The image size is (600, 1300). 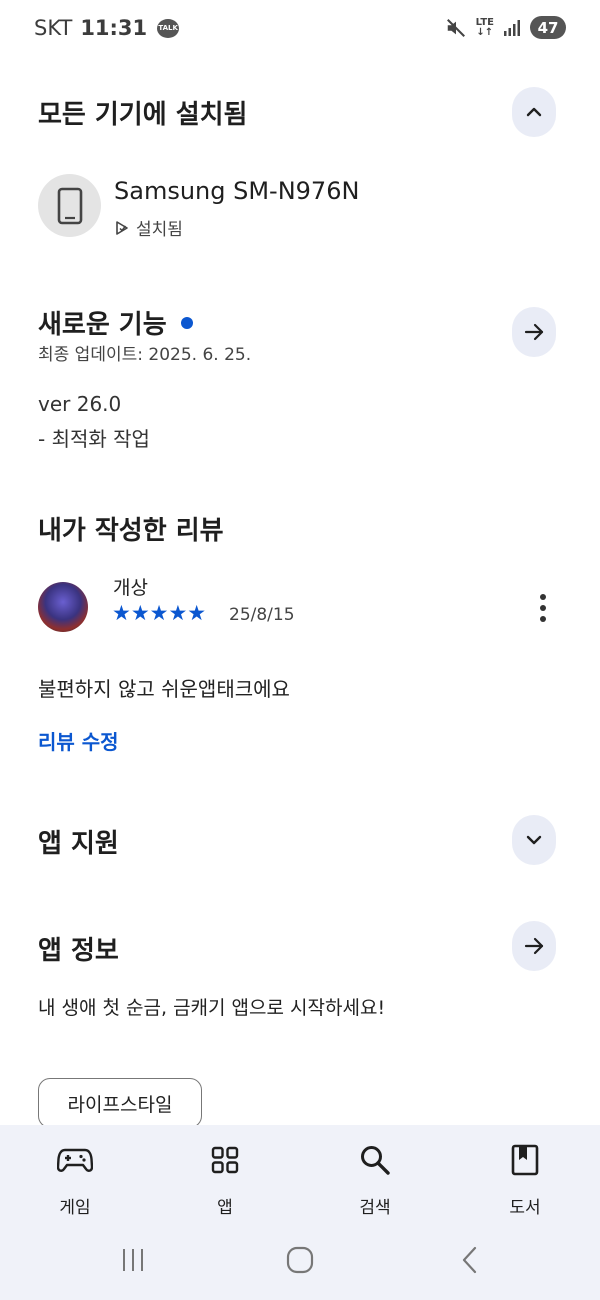 I want to click on battery-level: 47, so click(x=548, y=27).